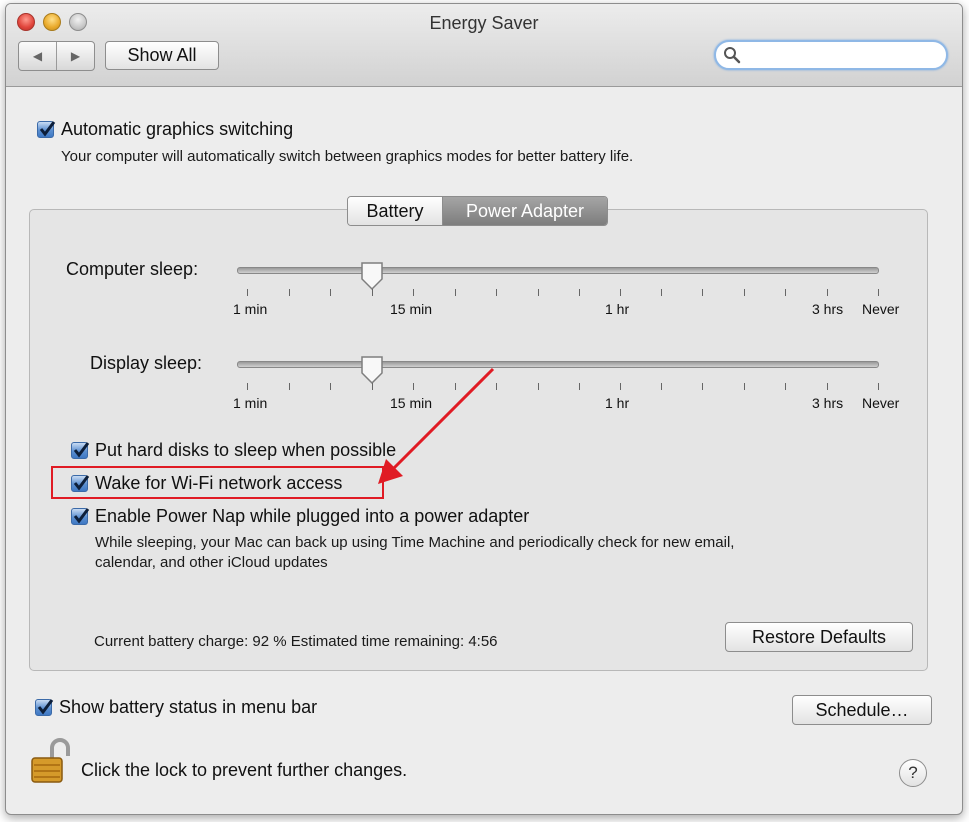  What do you see at coordinates (828, 309) in the screenshot?
I see `computer-sleep-tick-3hrs: 3 hrs` at bounding box center [828, 309].